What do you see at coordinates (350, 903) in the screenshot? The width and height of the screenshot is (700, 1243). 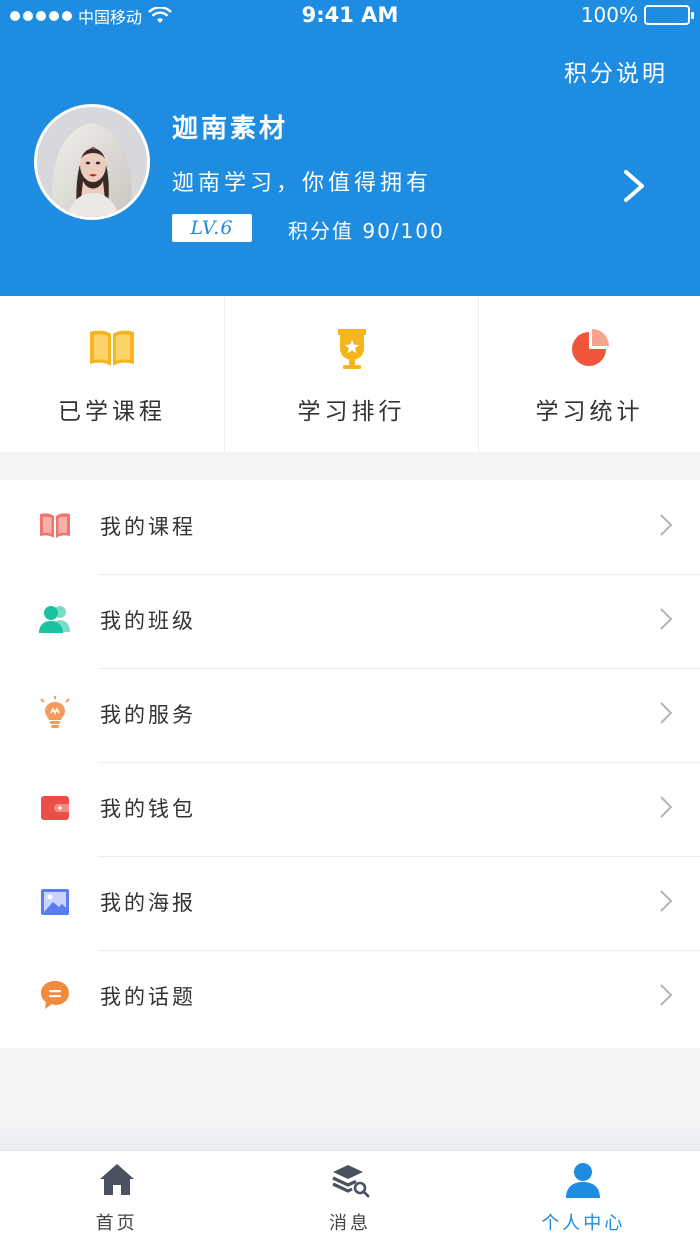 I see `menu-item-my-poster: 我的海报` at bounding box center [350, 903].